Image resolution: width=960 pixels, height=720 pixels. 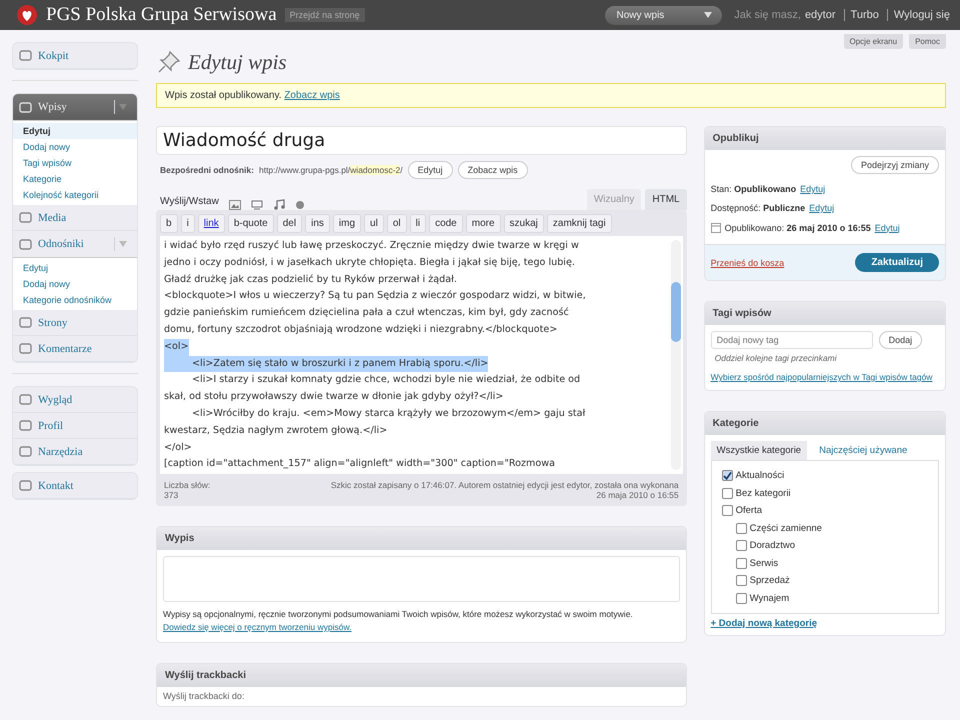 I want to click on menu-item: Wpisy, so click(x=75, y=107).